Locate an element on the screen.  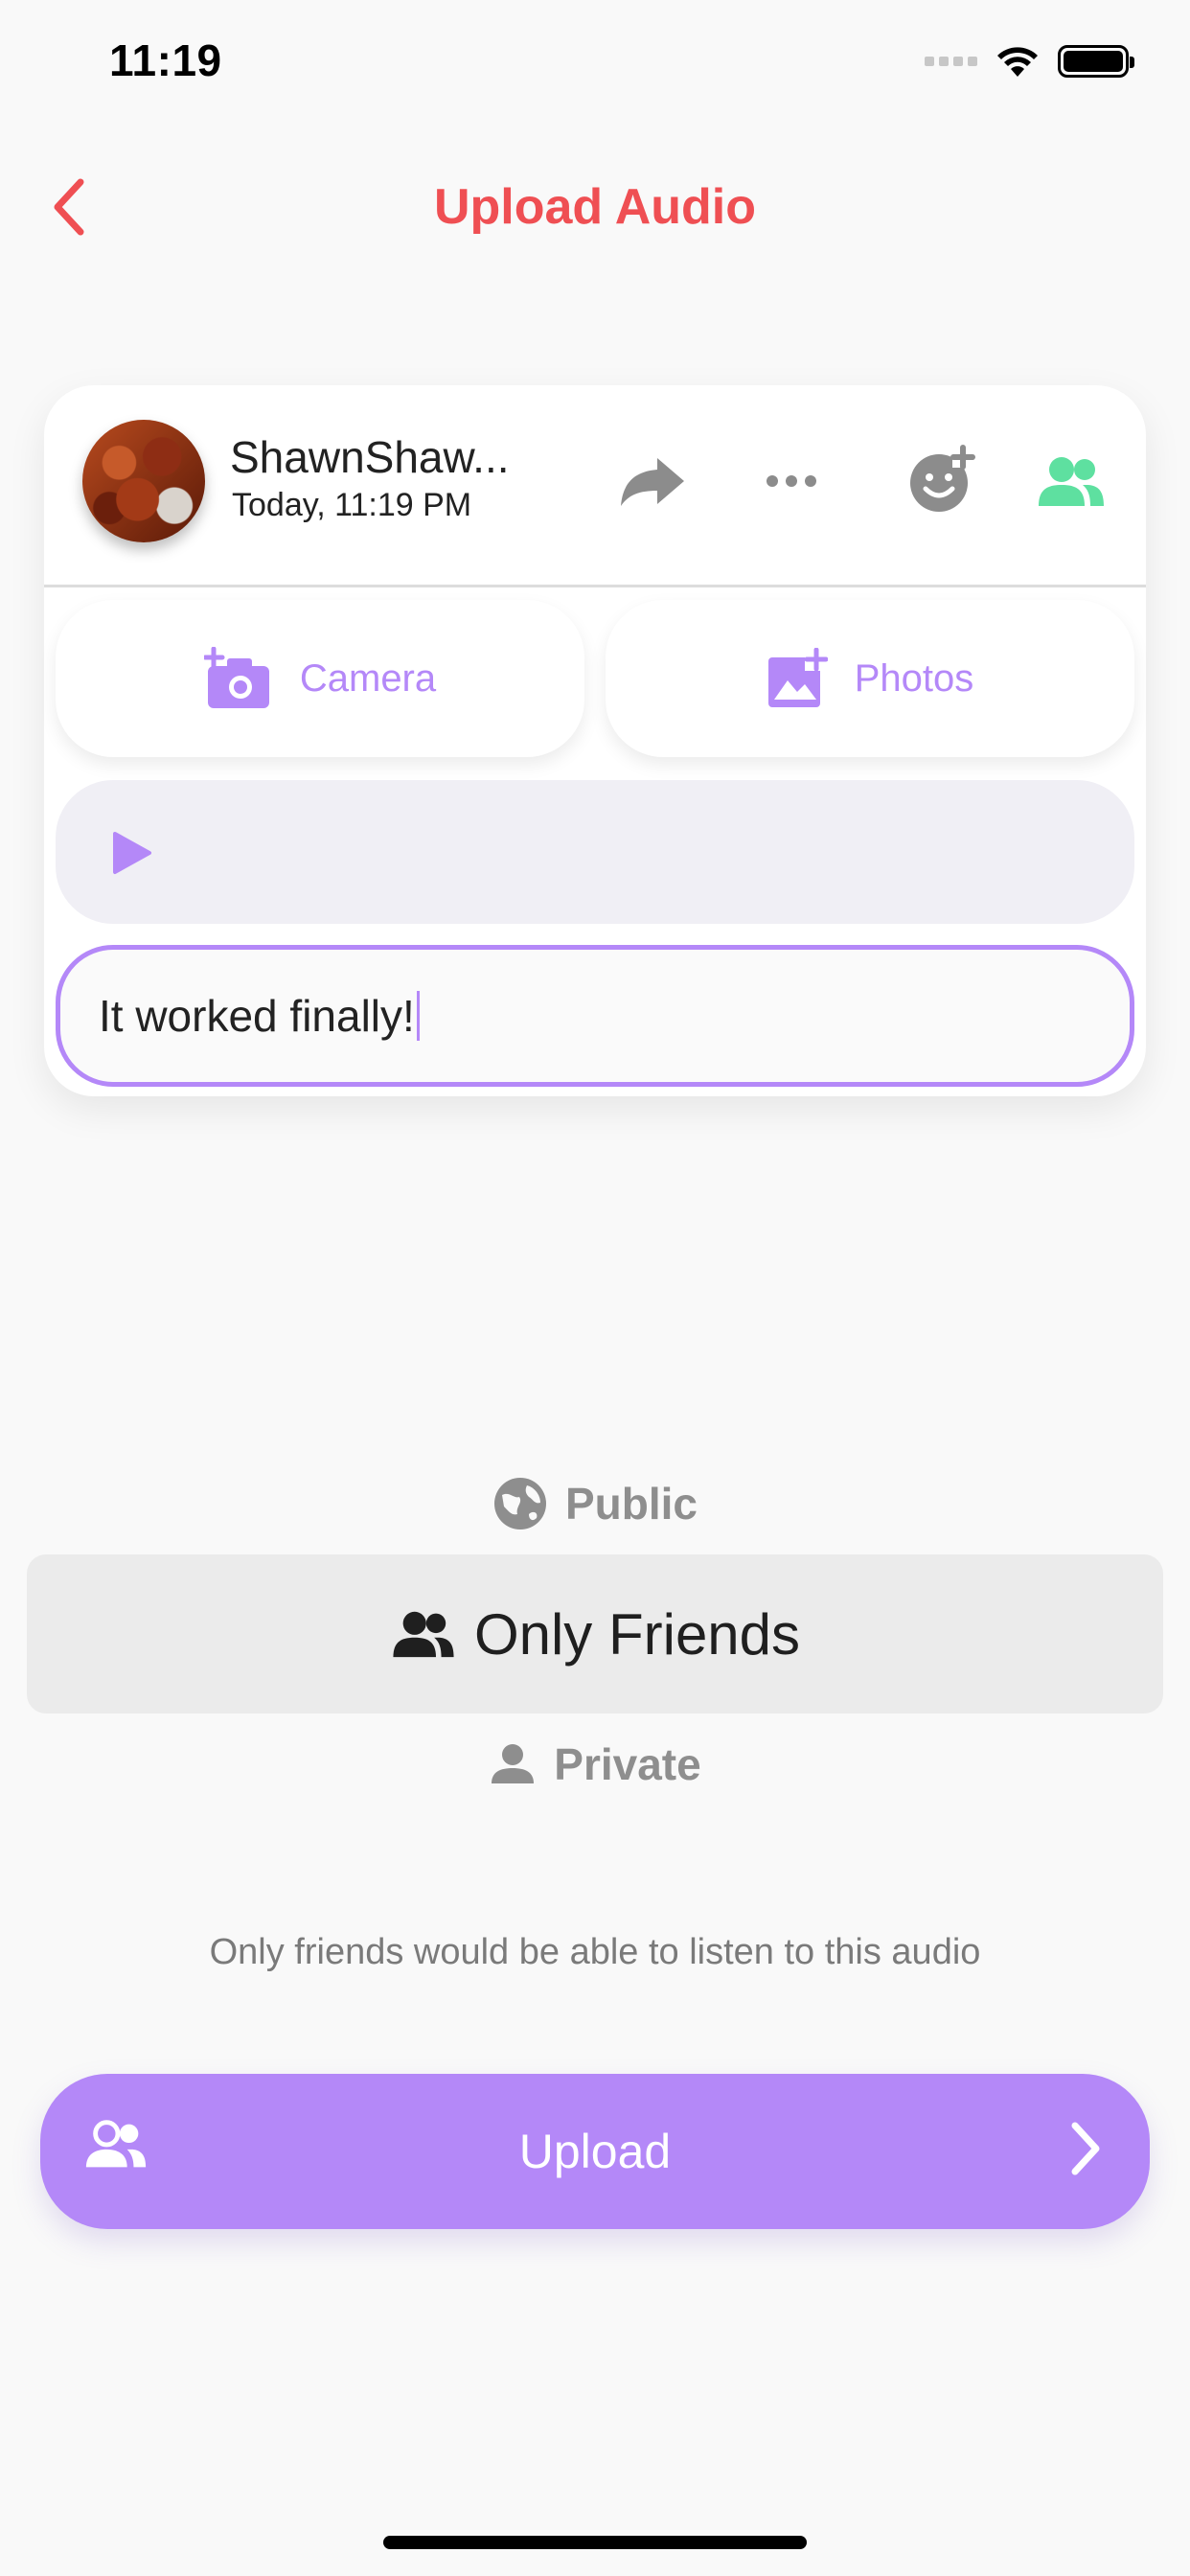
play-button is located at coordinates (132, 853).